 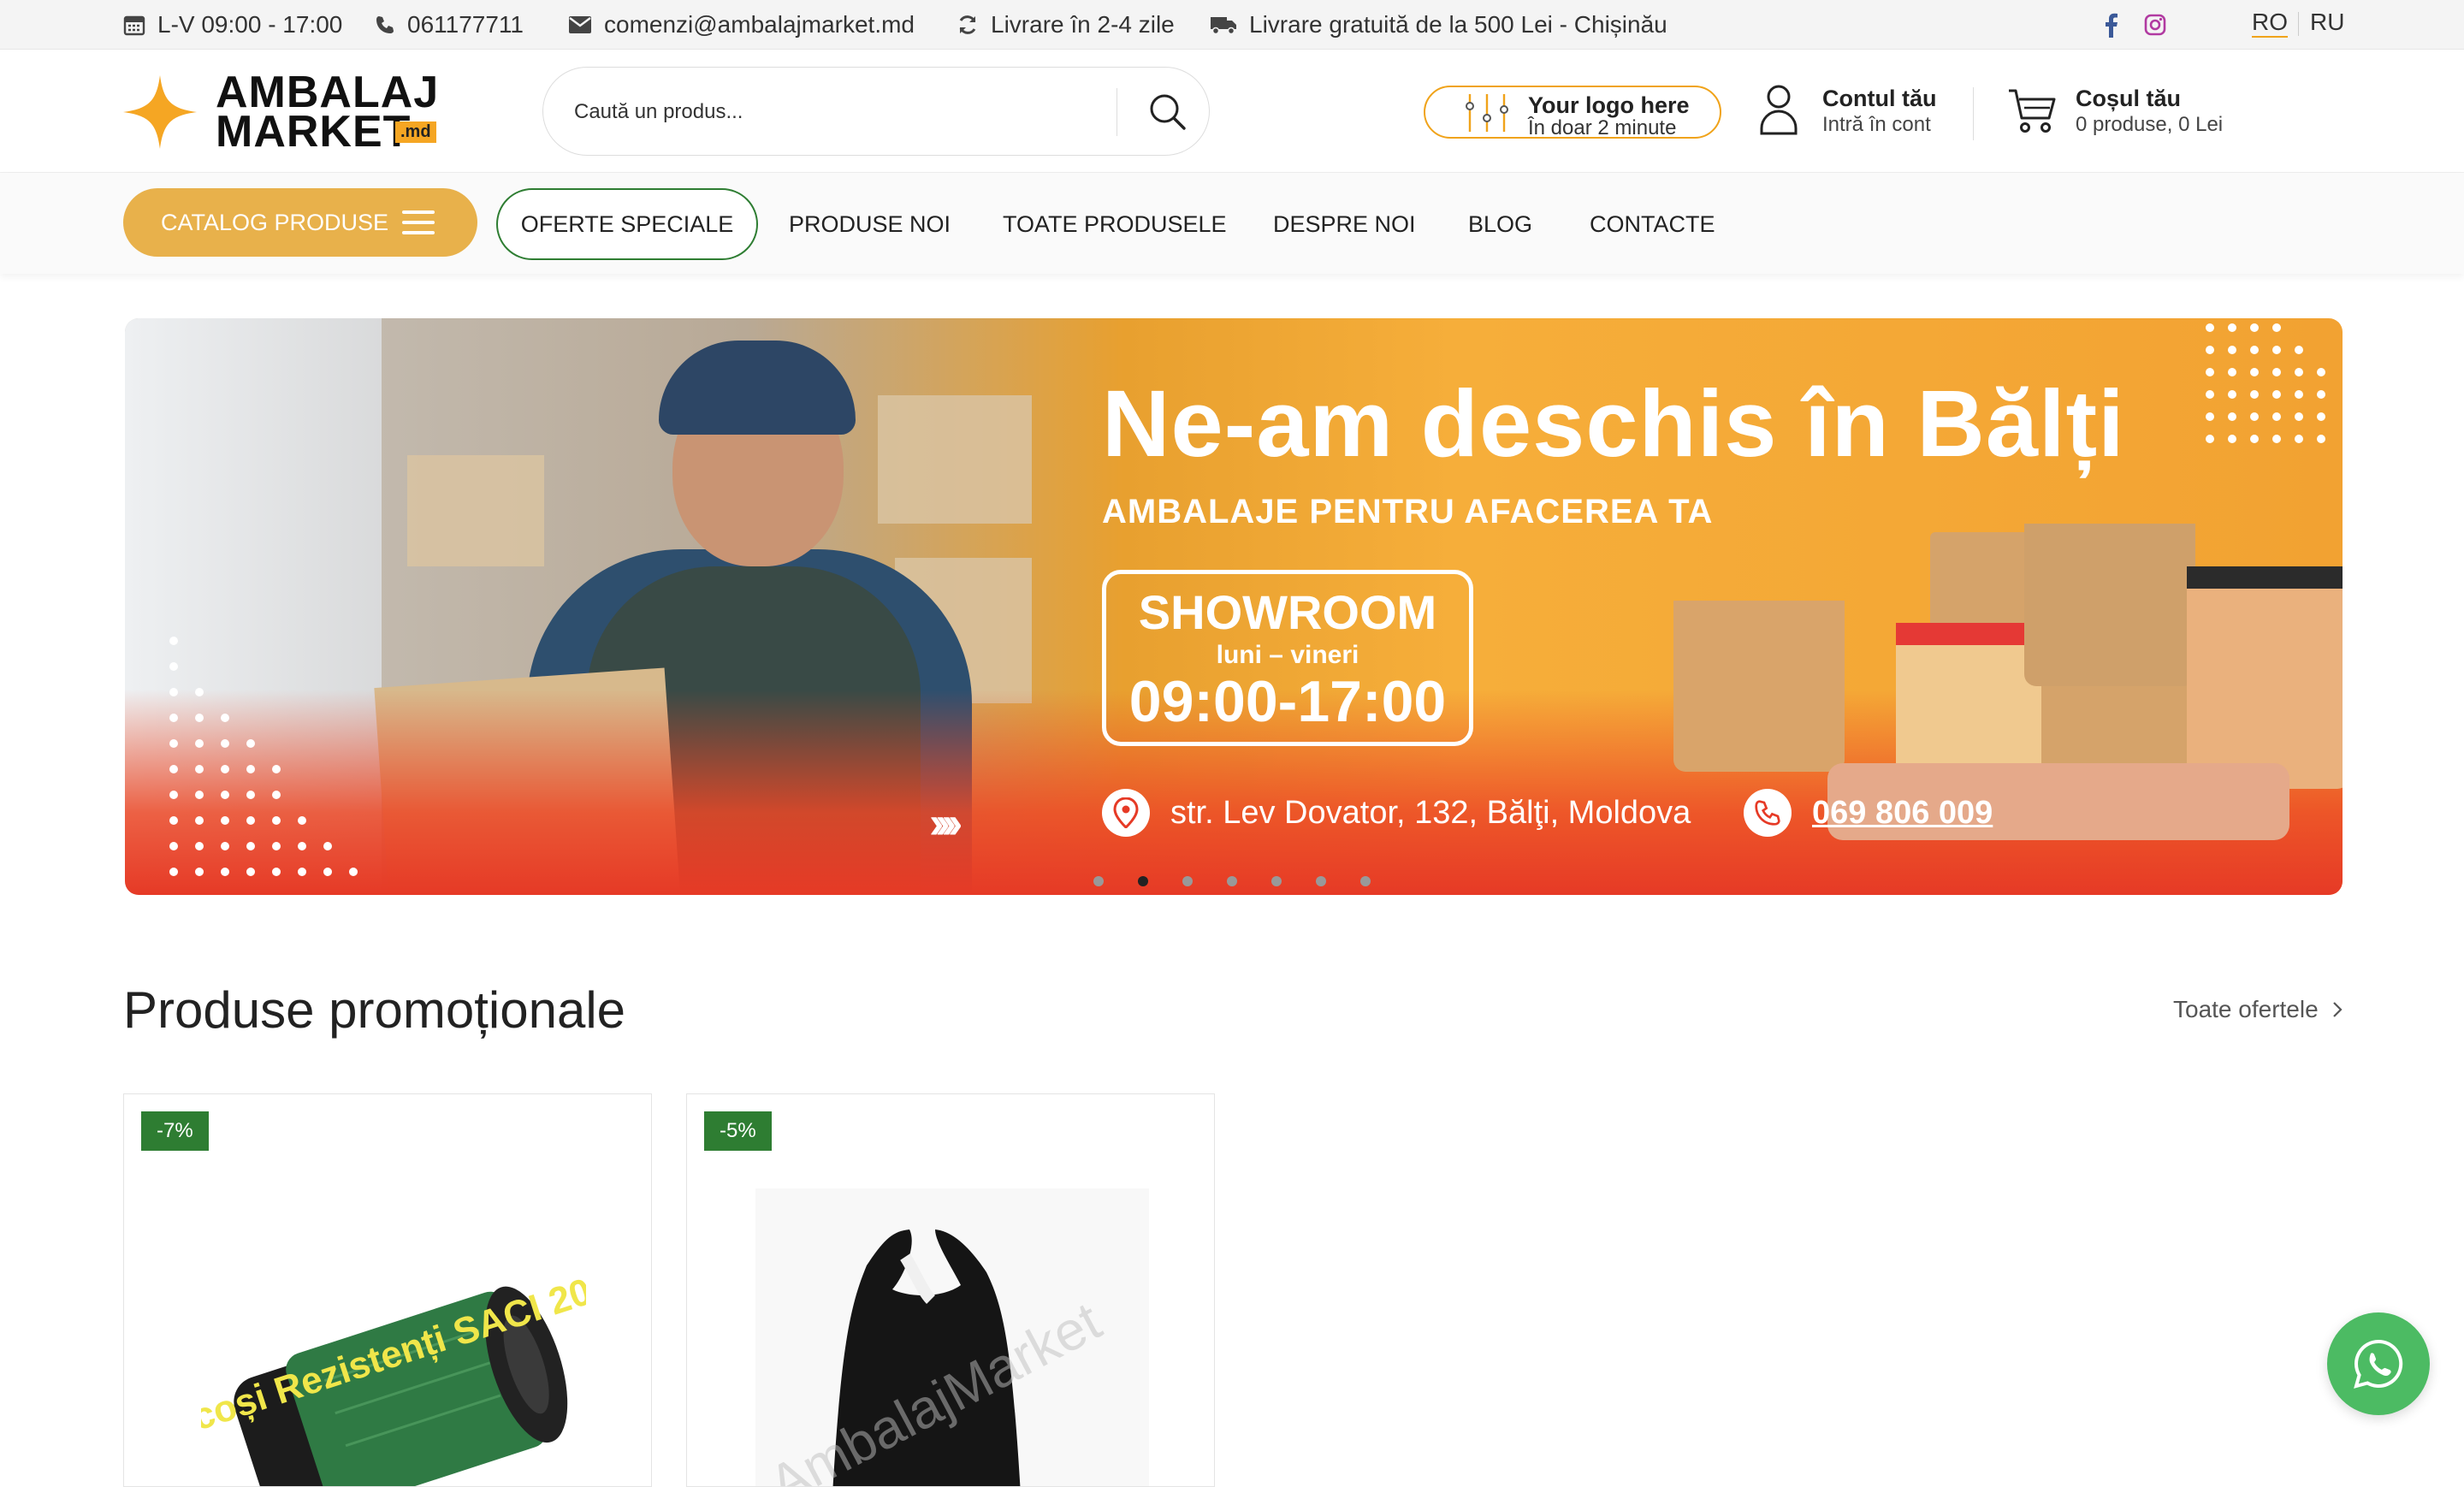 I want to click on product-card: -7% ecoși Rezistenți SACI 20, so click(x=387, y=1290).